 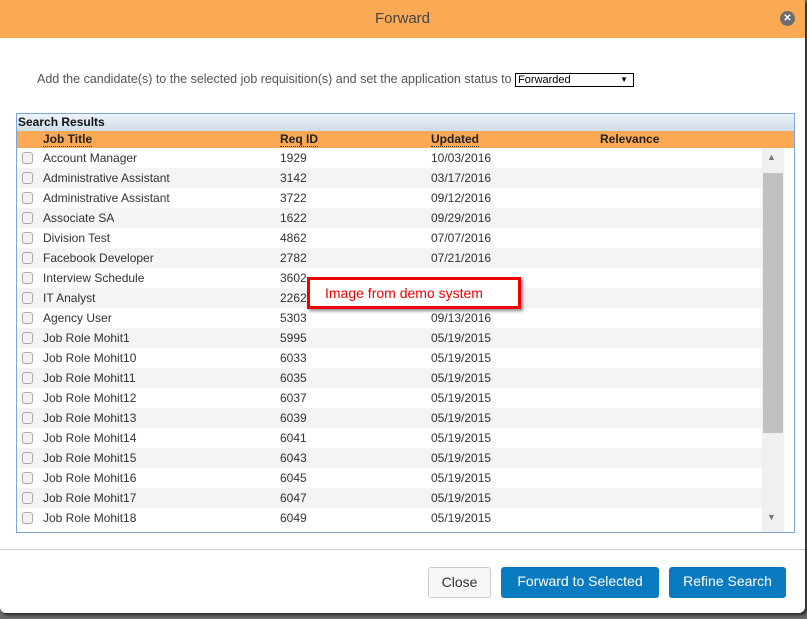 I want to click on updated-cell: 09/12/2016, so click(x=461, y=198).